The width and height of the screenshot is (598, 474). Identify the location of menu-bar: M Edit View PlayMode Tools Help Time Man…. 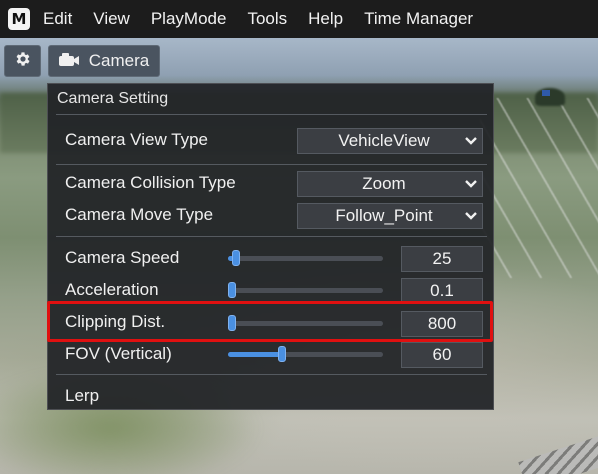
(299, 19).